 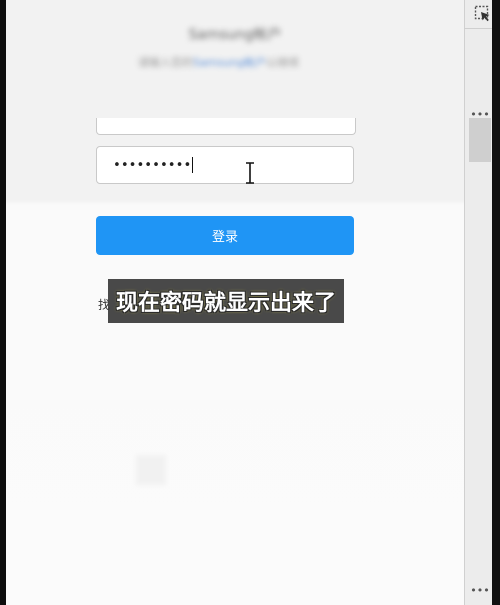 What do you see at coordinates (235, 48) in the screenshot?
I see `page-header: Samsung帐户 请输入您的Samsung帐户以继续` at bounding box center [235, 48].